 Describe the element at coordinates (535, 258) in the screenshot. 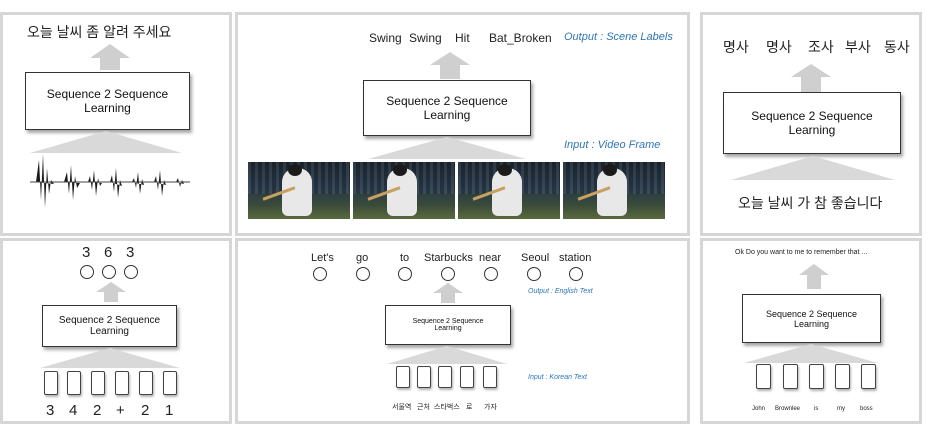

I see `translate-word-6: Seoul` at that location.